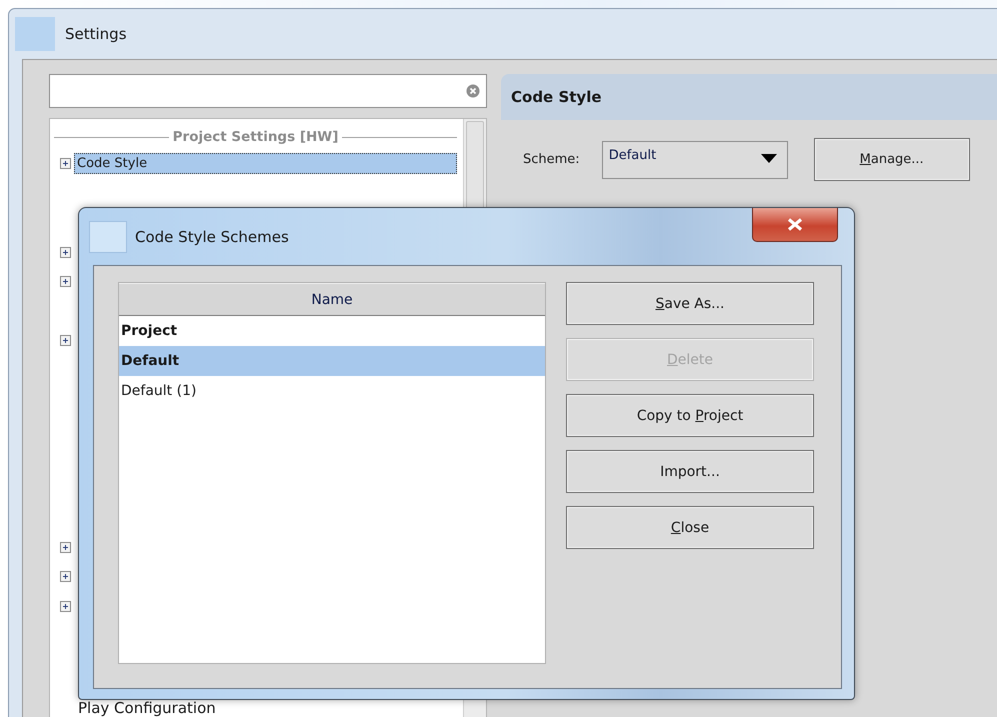 This screenshot has height=717, width=997. Describe the element at coordinates (690, 527) in the screenshot. I see `dialog-button: Close` at that location.